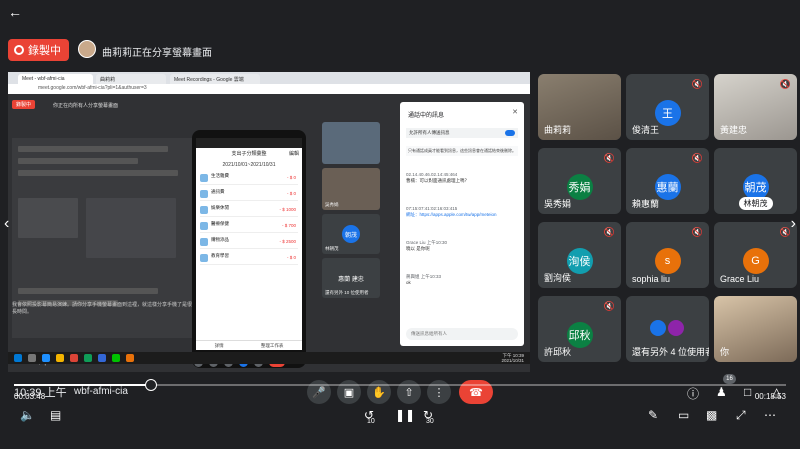 Image resolution: width=800 pixels, height=449 pixels. I want to click on exit-fullscreen-icon: ⤢, so click(741, 415).